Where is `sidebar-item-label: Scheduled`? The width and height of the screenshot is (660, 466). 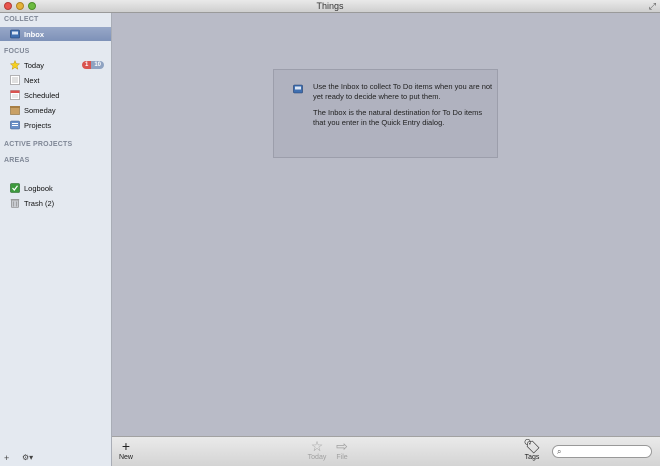
sidebar-item-label: Scheduled is located at coordinates (42, 95).